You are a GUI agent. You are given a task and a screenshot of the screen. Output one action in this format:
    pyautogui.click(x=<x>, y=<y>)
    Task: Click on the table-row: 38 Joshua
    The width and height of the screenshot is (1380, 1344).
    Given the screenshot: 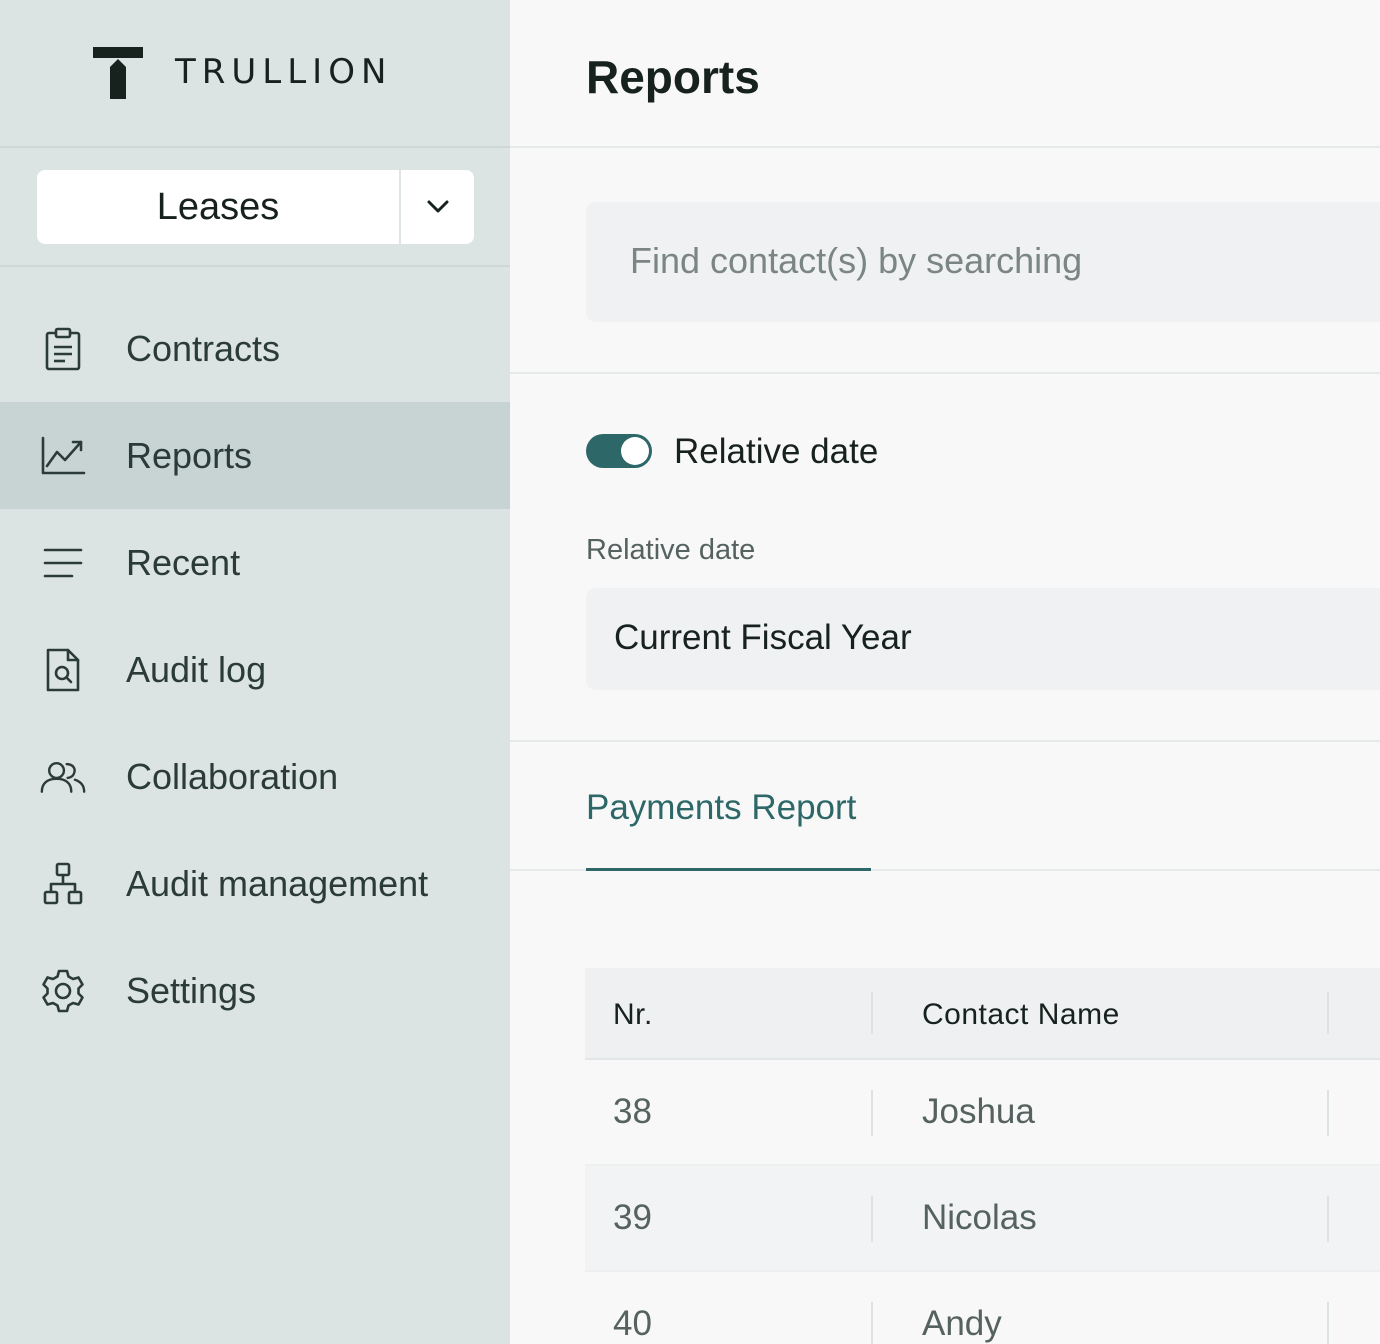 What is the action you would take?
    pyautogui.click(x=982, y=1113)
    